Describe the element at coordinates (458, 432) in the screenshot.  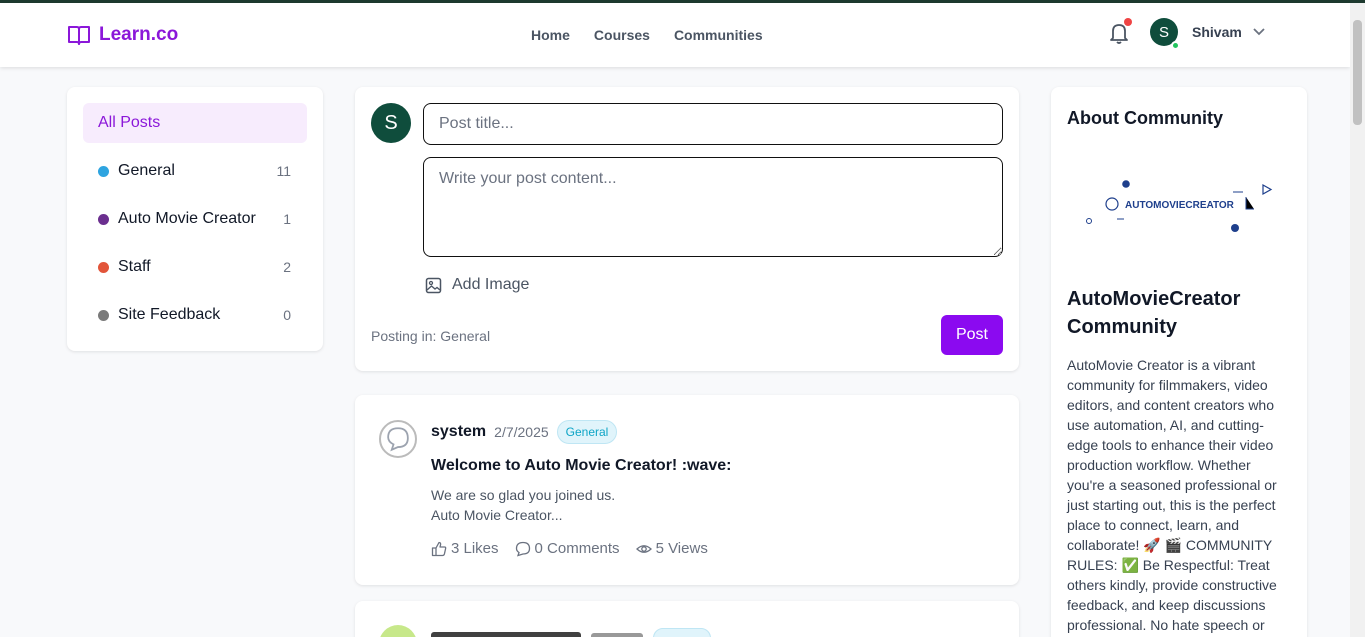
I see `post-author: system` at that location.